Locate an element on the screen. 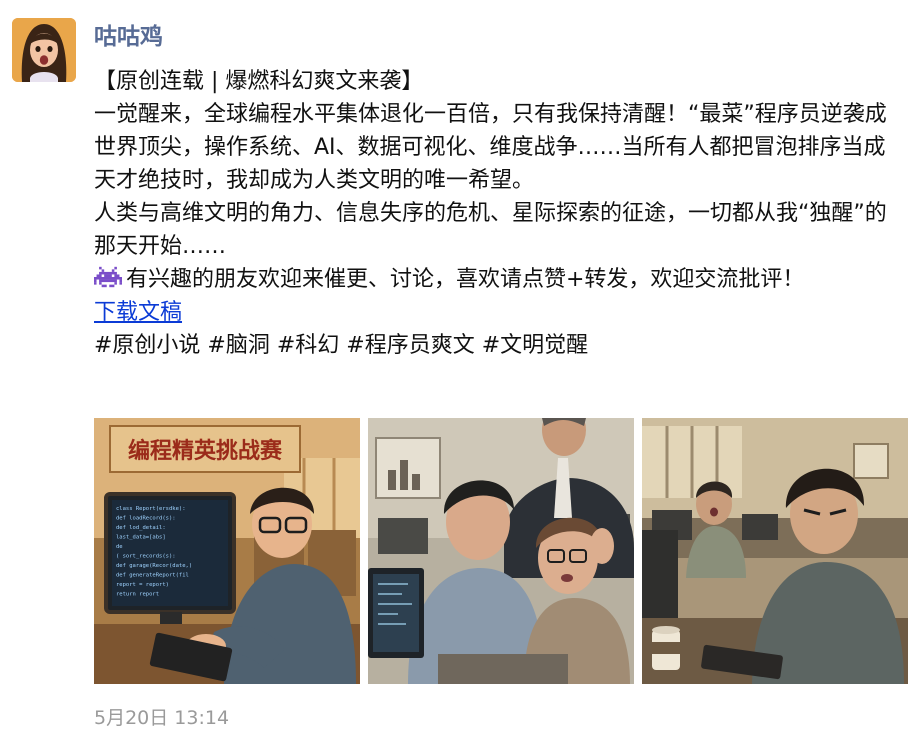  code-line: de is located at coordinates (119, 547).